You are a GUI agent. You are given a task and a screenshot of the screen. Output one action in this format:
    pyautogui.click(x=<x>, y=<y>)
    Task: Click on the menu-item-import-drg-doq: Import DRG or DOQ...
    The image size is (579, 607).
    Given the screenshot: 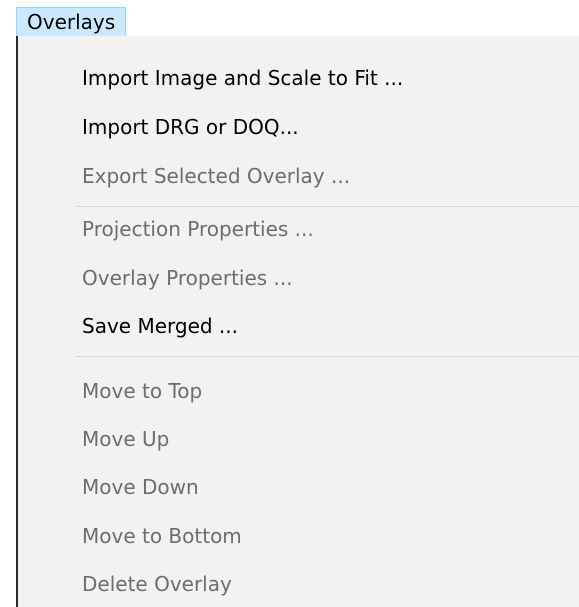 What is the action you would take?
    pyautogui.click(x=190, y=127)
    